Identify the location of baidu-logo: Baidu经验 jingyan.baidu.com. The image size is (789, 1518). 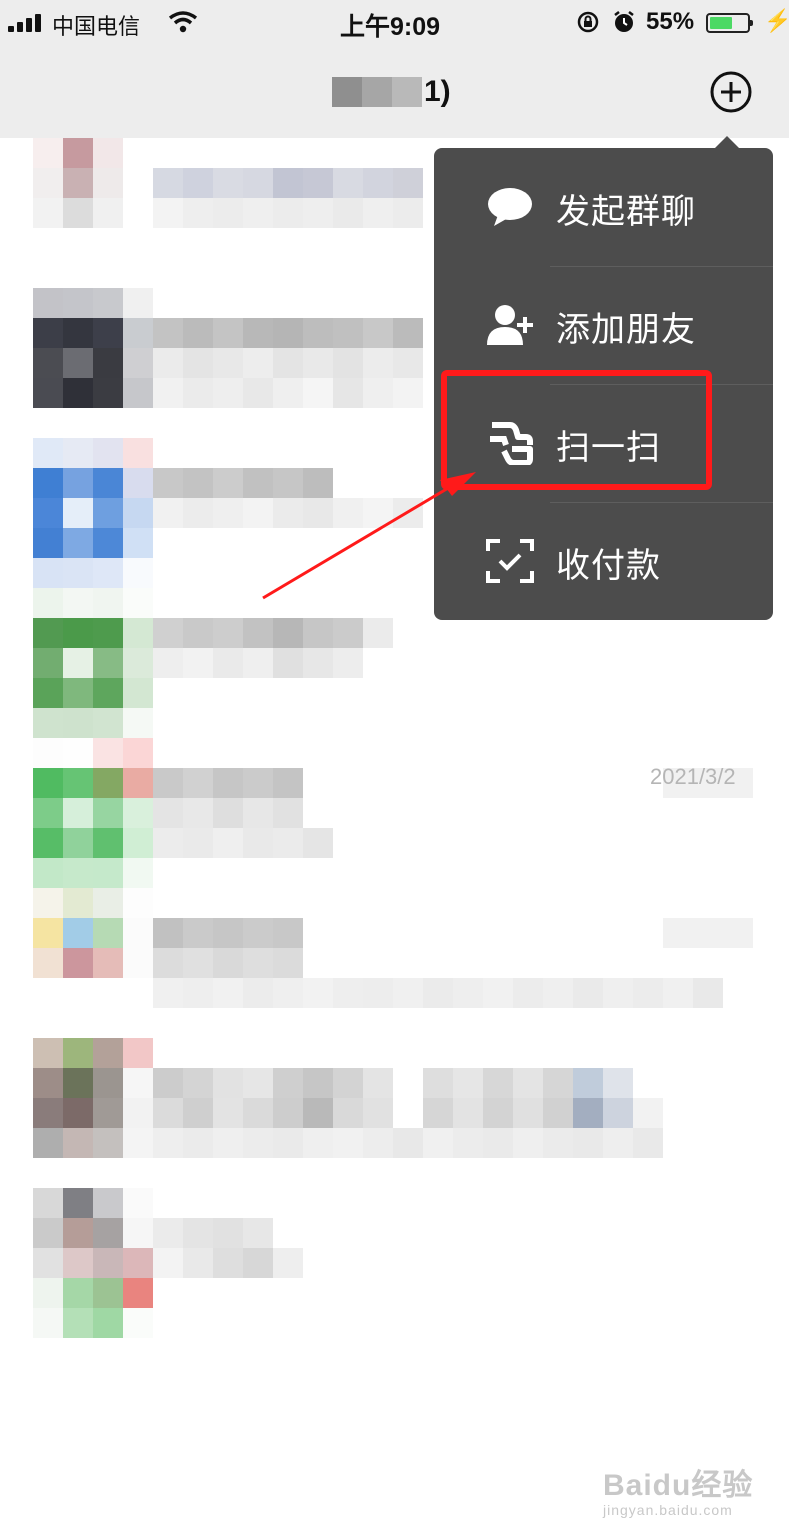
(678, 1489).